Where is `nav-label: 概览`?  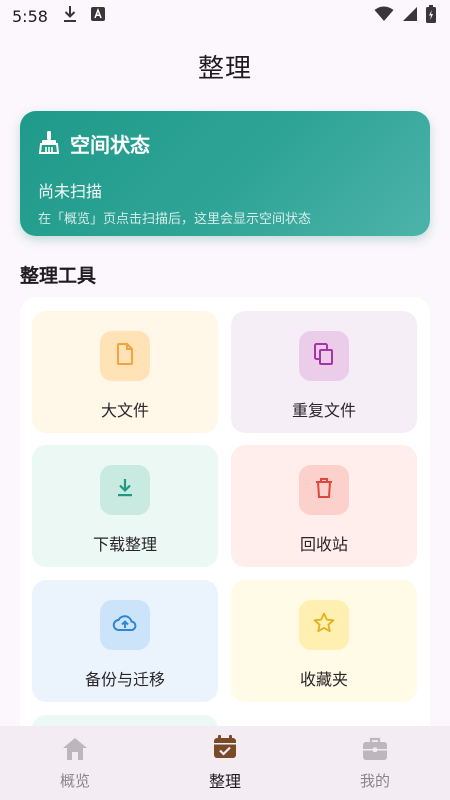
nav-label: 概览 is located at coordinates (74, 780).